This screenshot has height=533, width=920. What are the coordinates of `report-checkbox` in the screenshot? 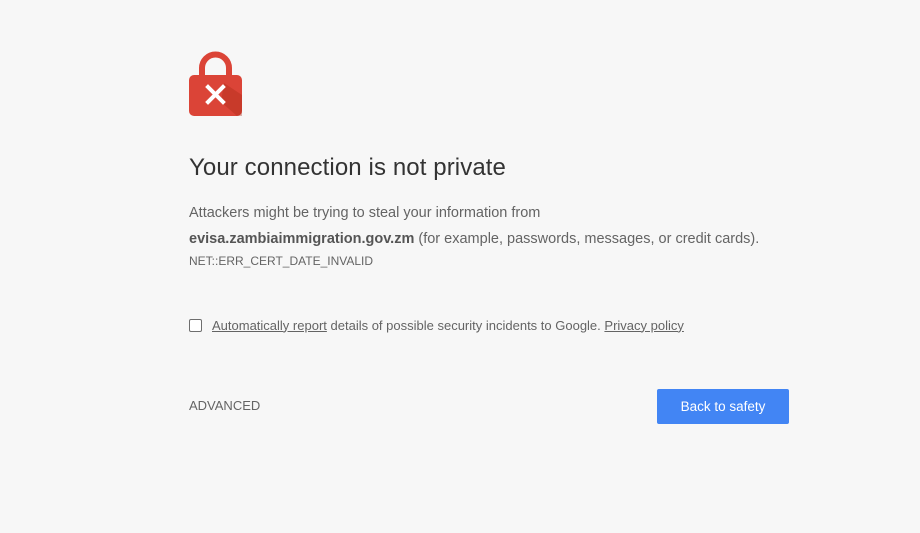 It's located at (195, 325).